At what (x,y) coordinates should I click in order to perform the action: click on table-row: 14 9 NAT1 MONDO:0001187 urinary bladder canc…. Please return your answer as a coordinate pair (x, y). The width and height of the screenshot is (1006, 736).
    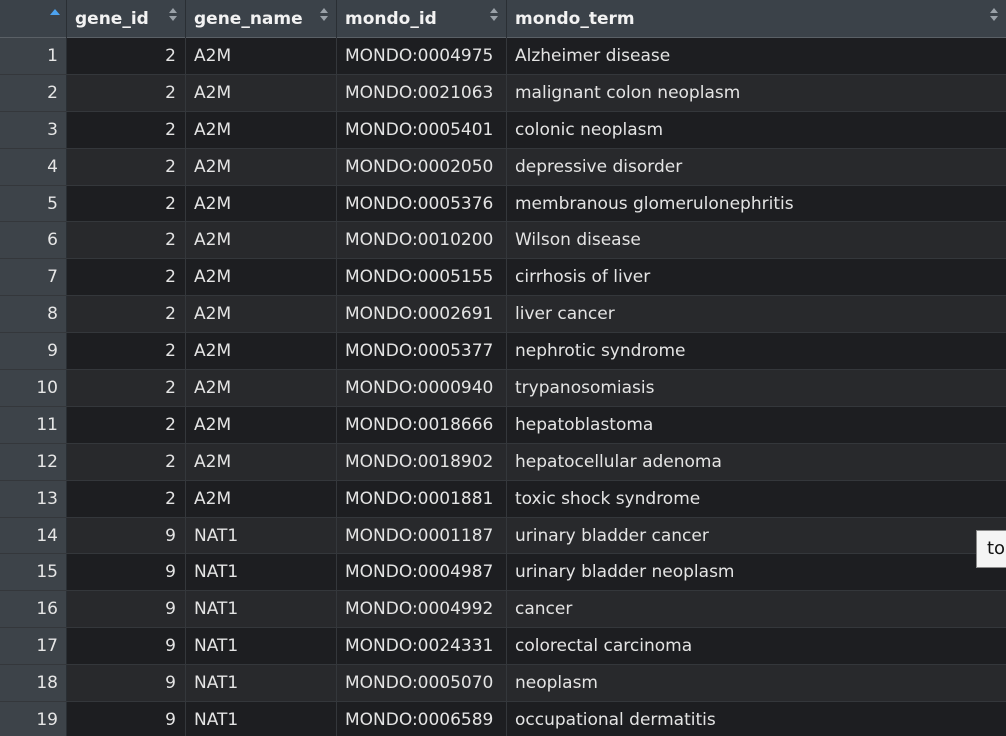
    Looking at the image, I should click on (503, 536).